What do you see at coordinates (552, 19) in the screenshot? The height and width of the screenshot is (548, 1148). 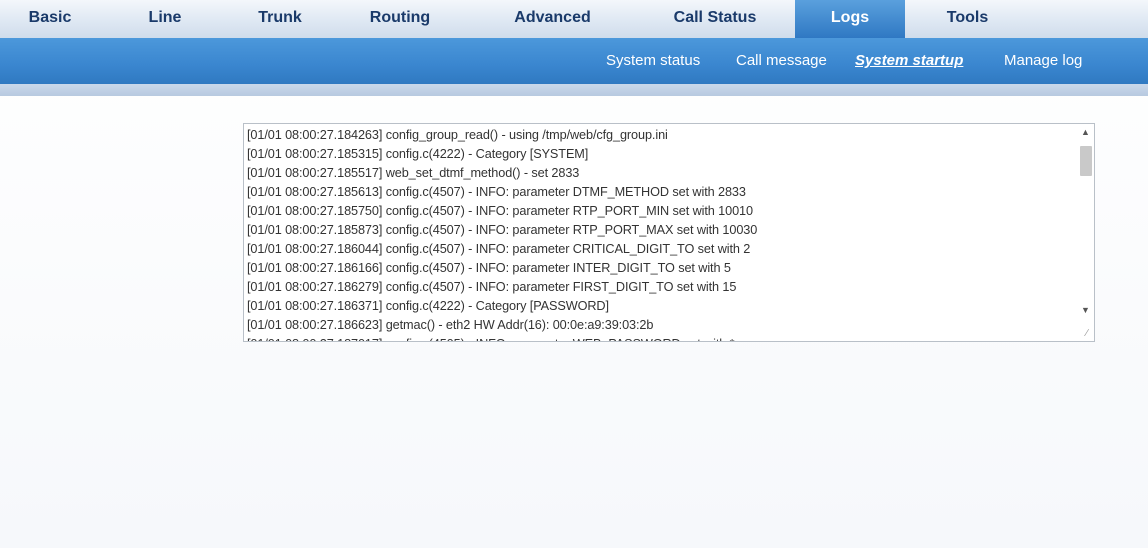 I see `tab-advanced: Advanced` at bounding box center [552, 19].